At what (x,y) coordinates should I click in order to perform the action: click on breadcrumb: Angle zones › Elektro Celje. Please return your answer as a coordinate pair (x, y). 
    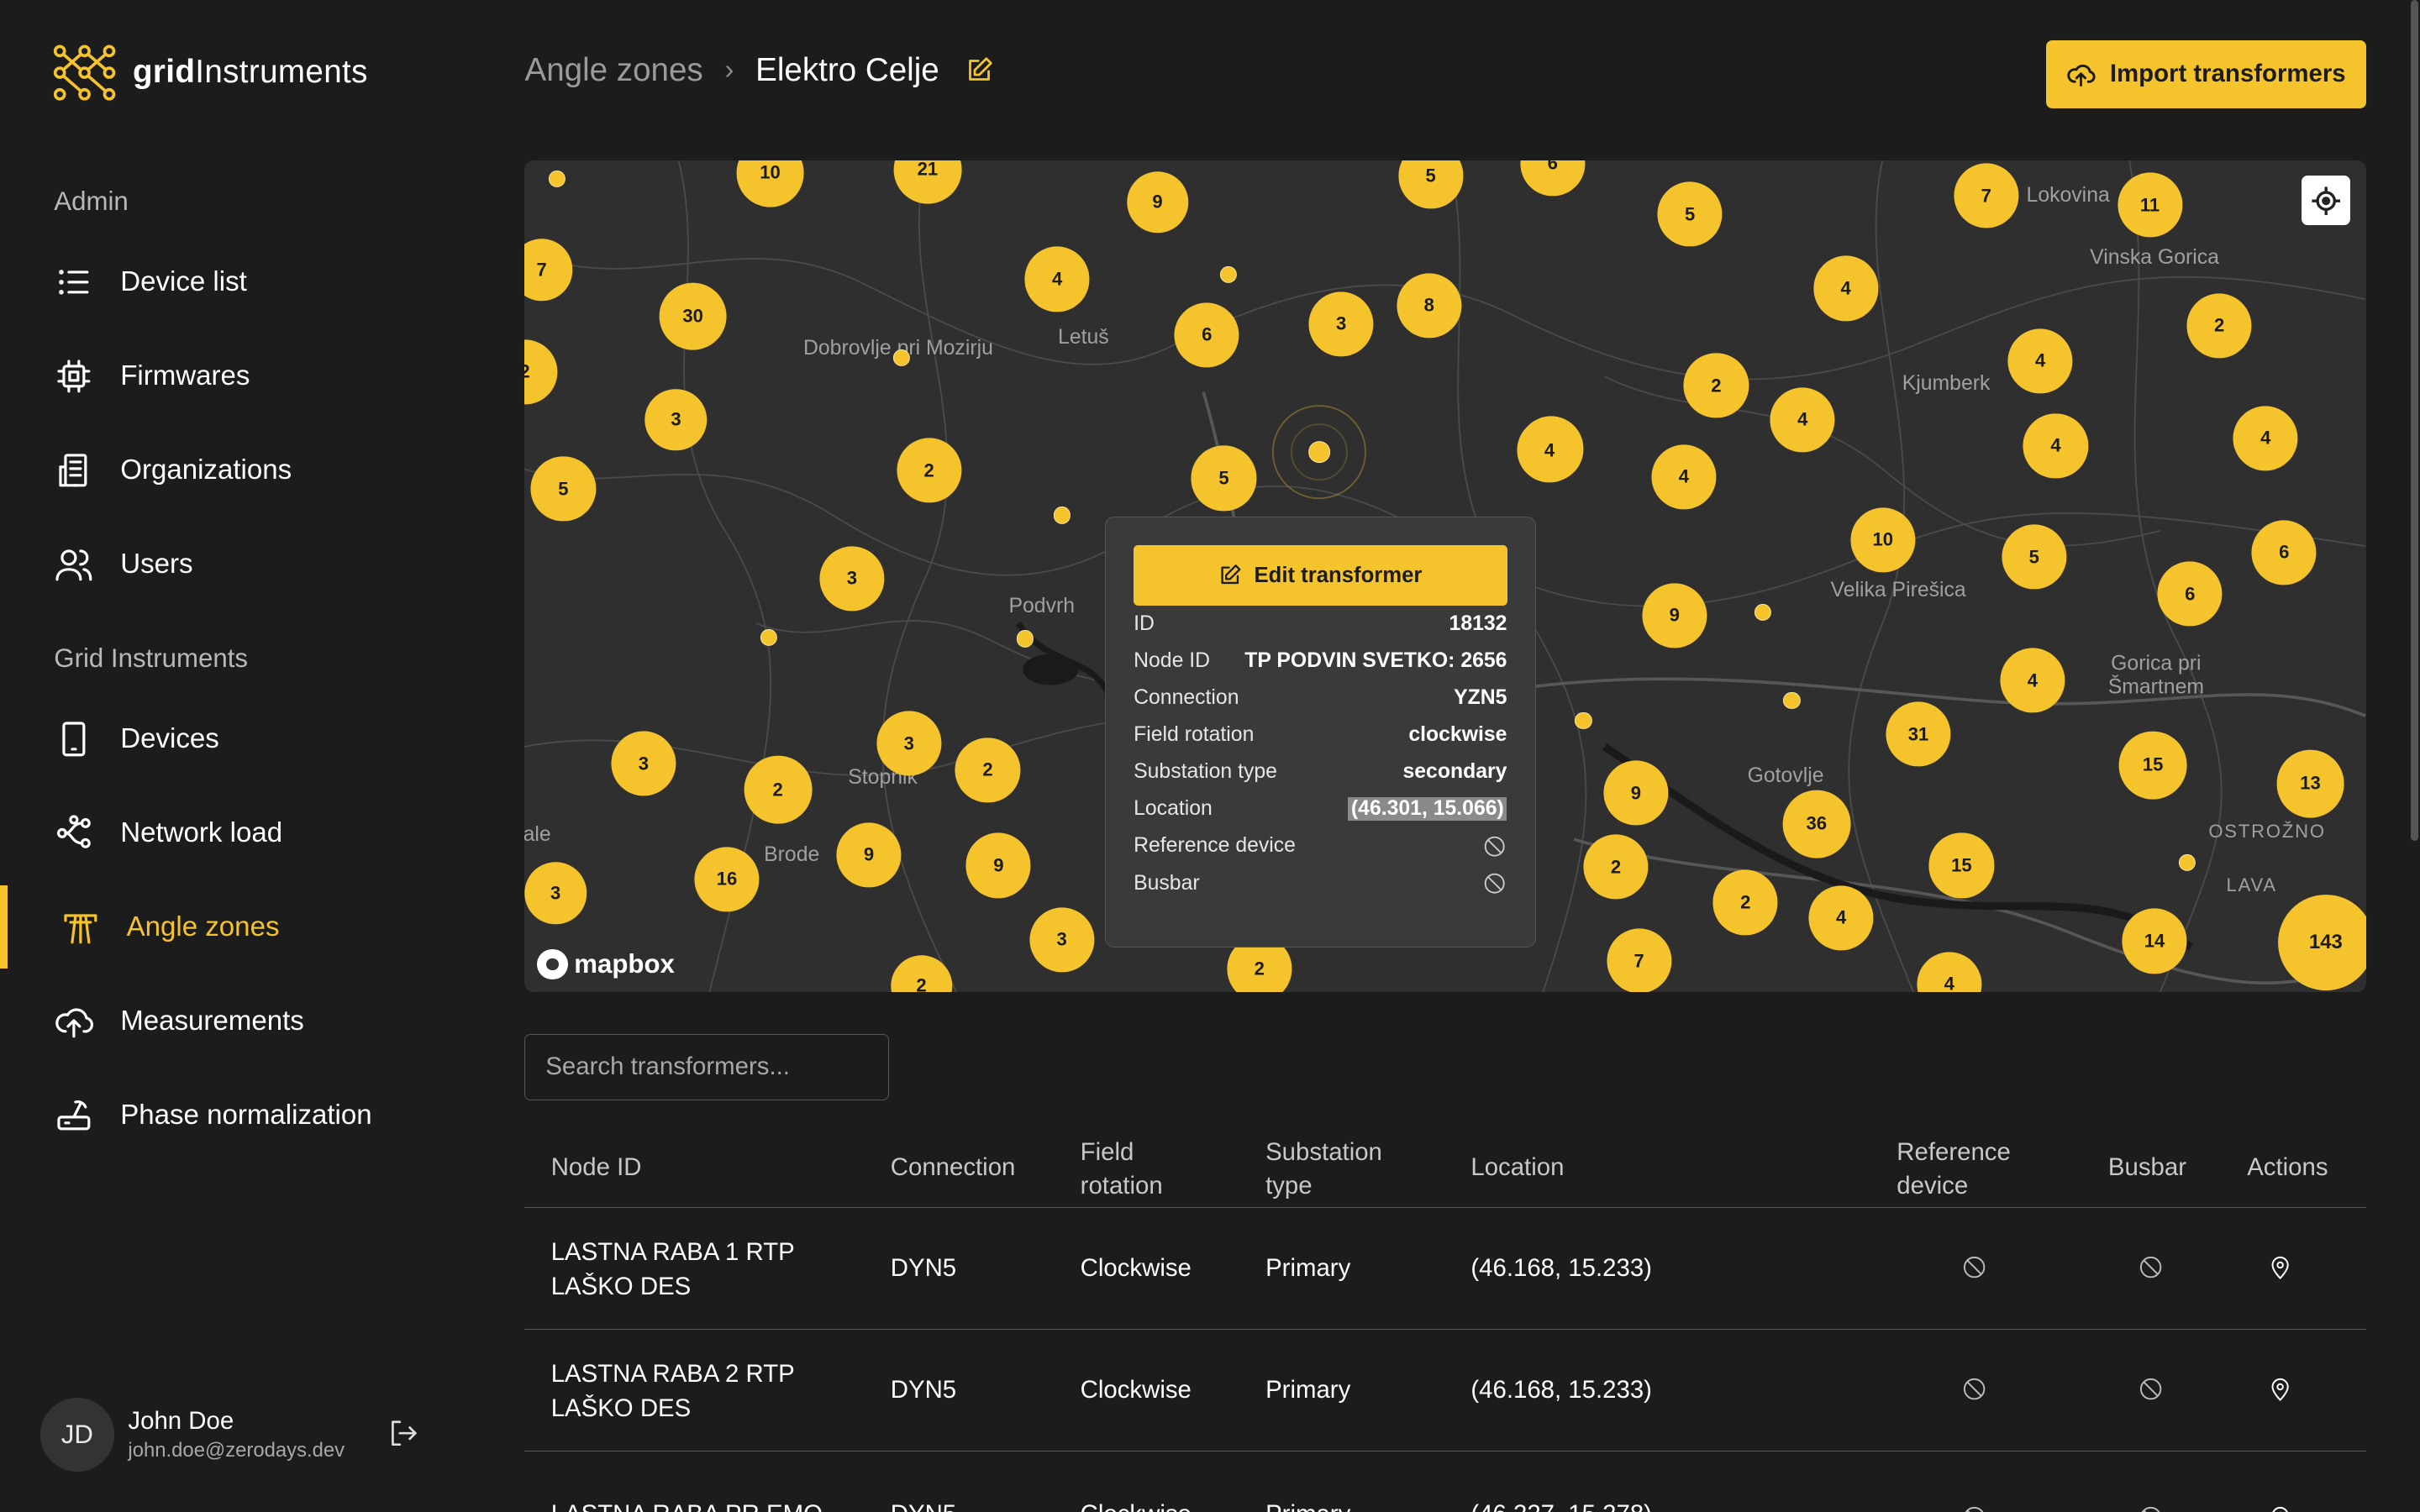
    Looking at the image, I should click on (760, 70).